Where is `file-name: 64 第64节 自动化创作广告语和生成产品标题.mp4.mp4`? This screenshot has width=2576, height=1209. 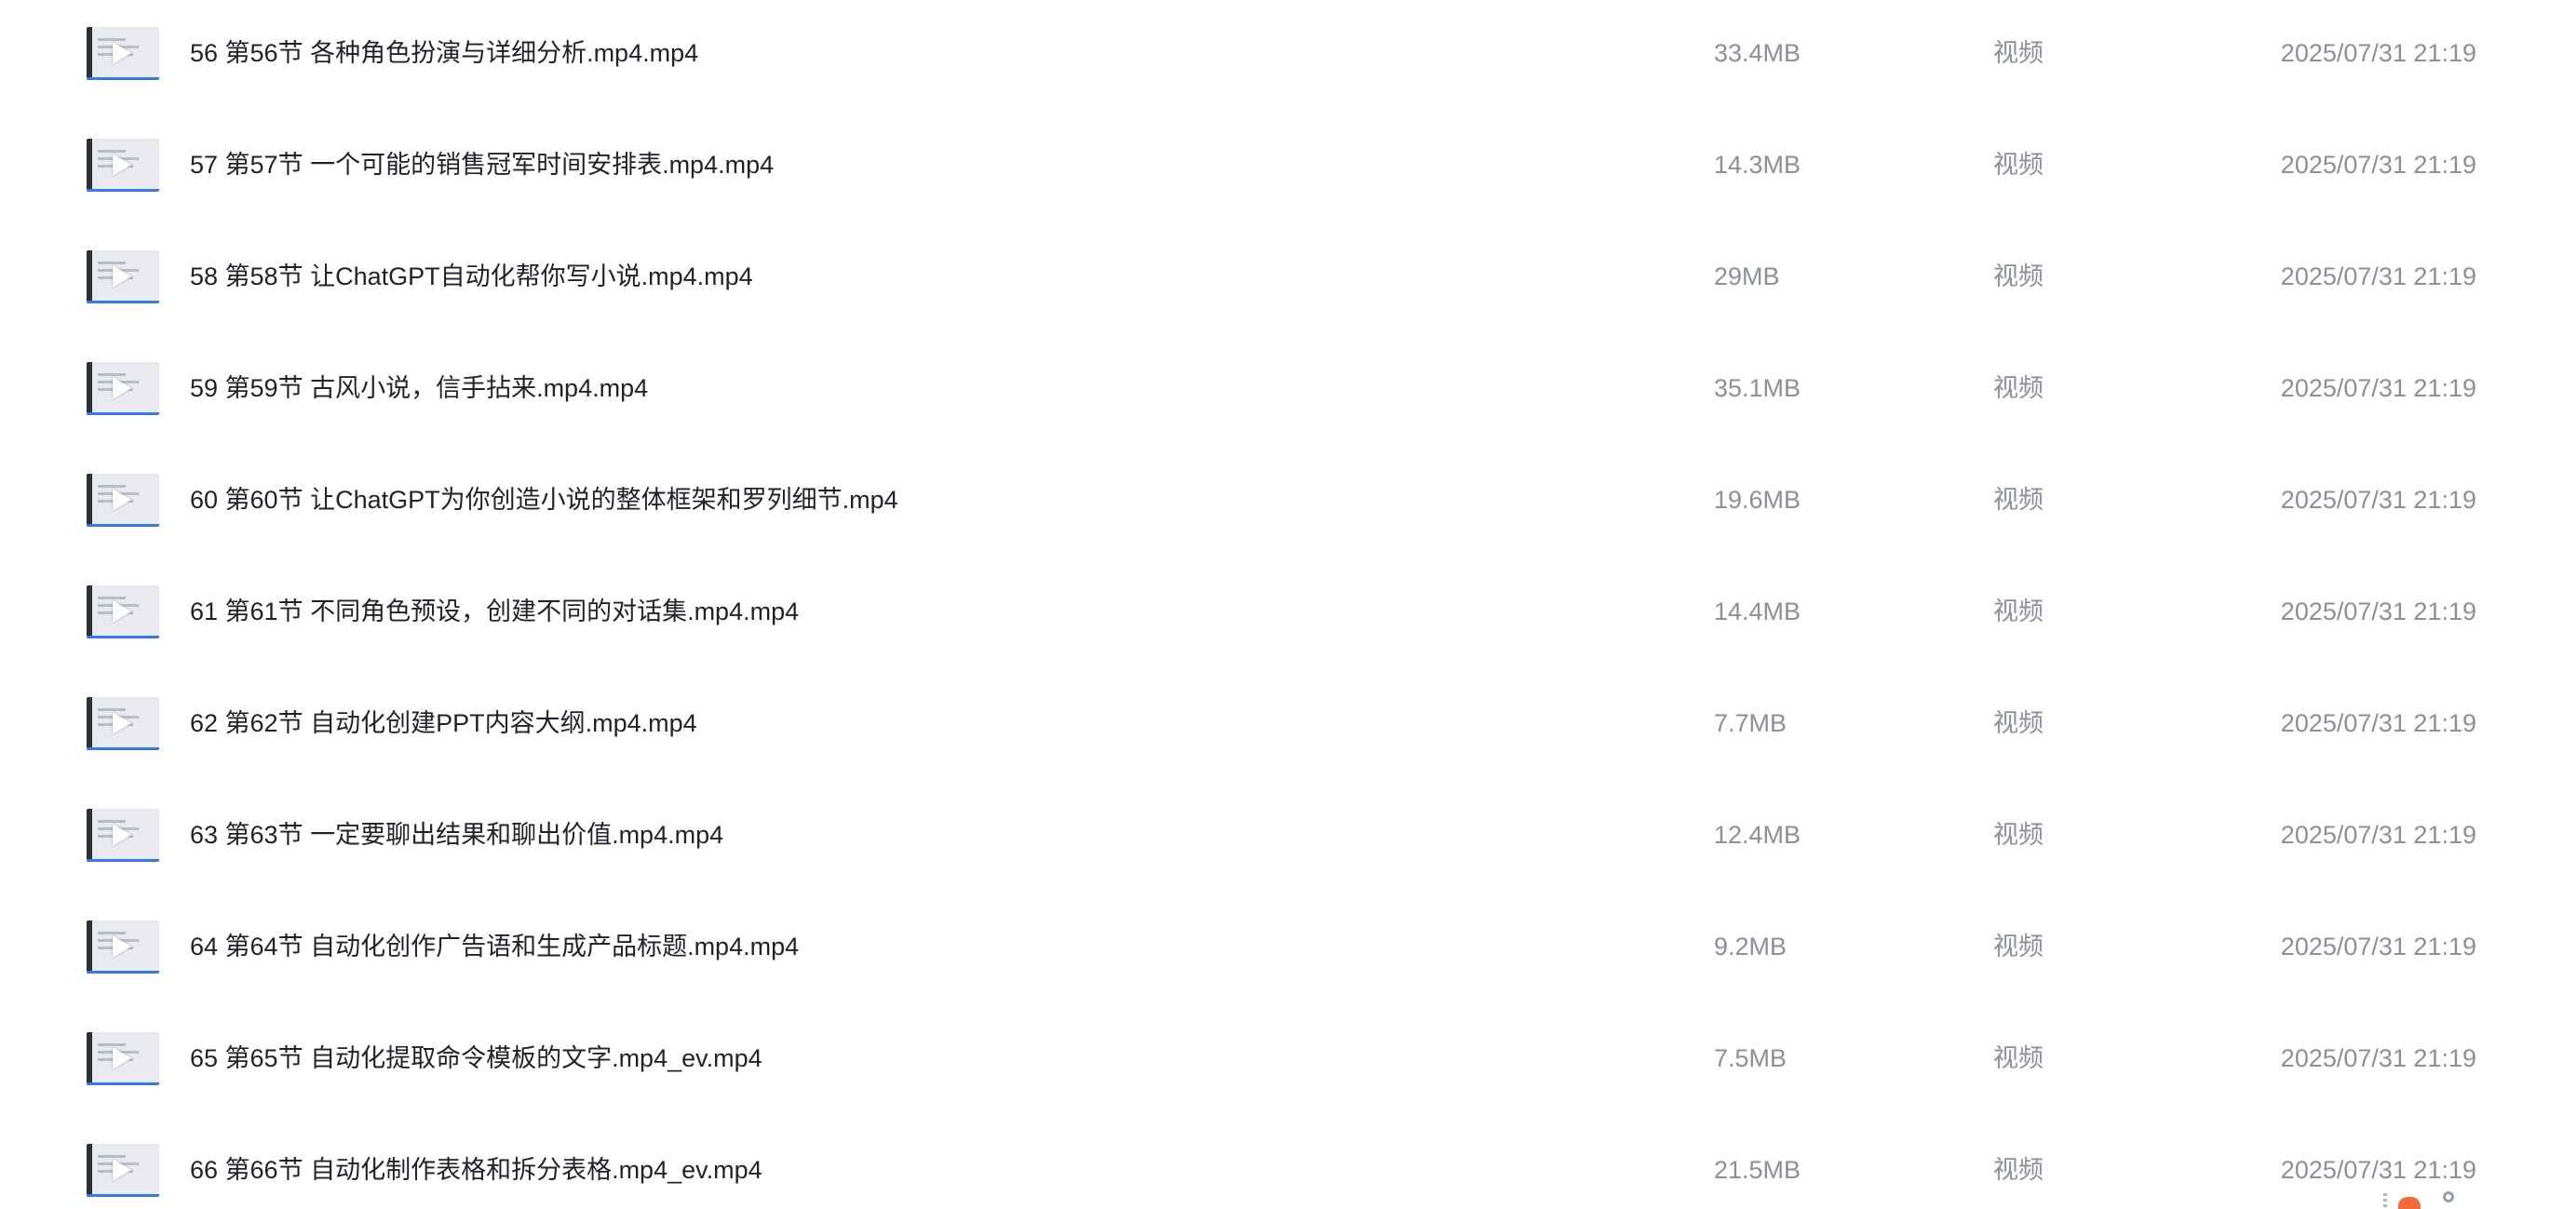
file-name: 64 第64节 自动化创作广告语和生成产品标题.mp4.mp4 is located at coordinates (494, 947).